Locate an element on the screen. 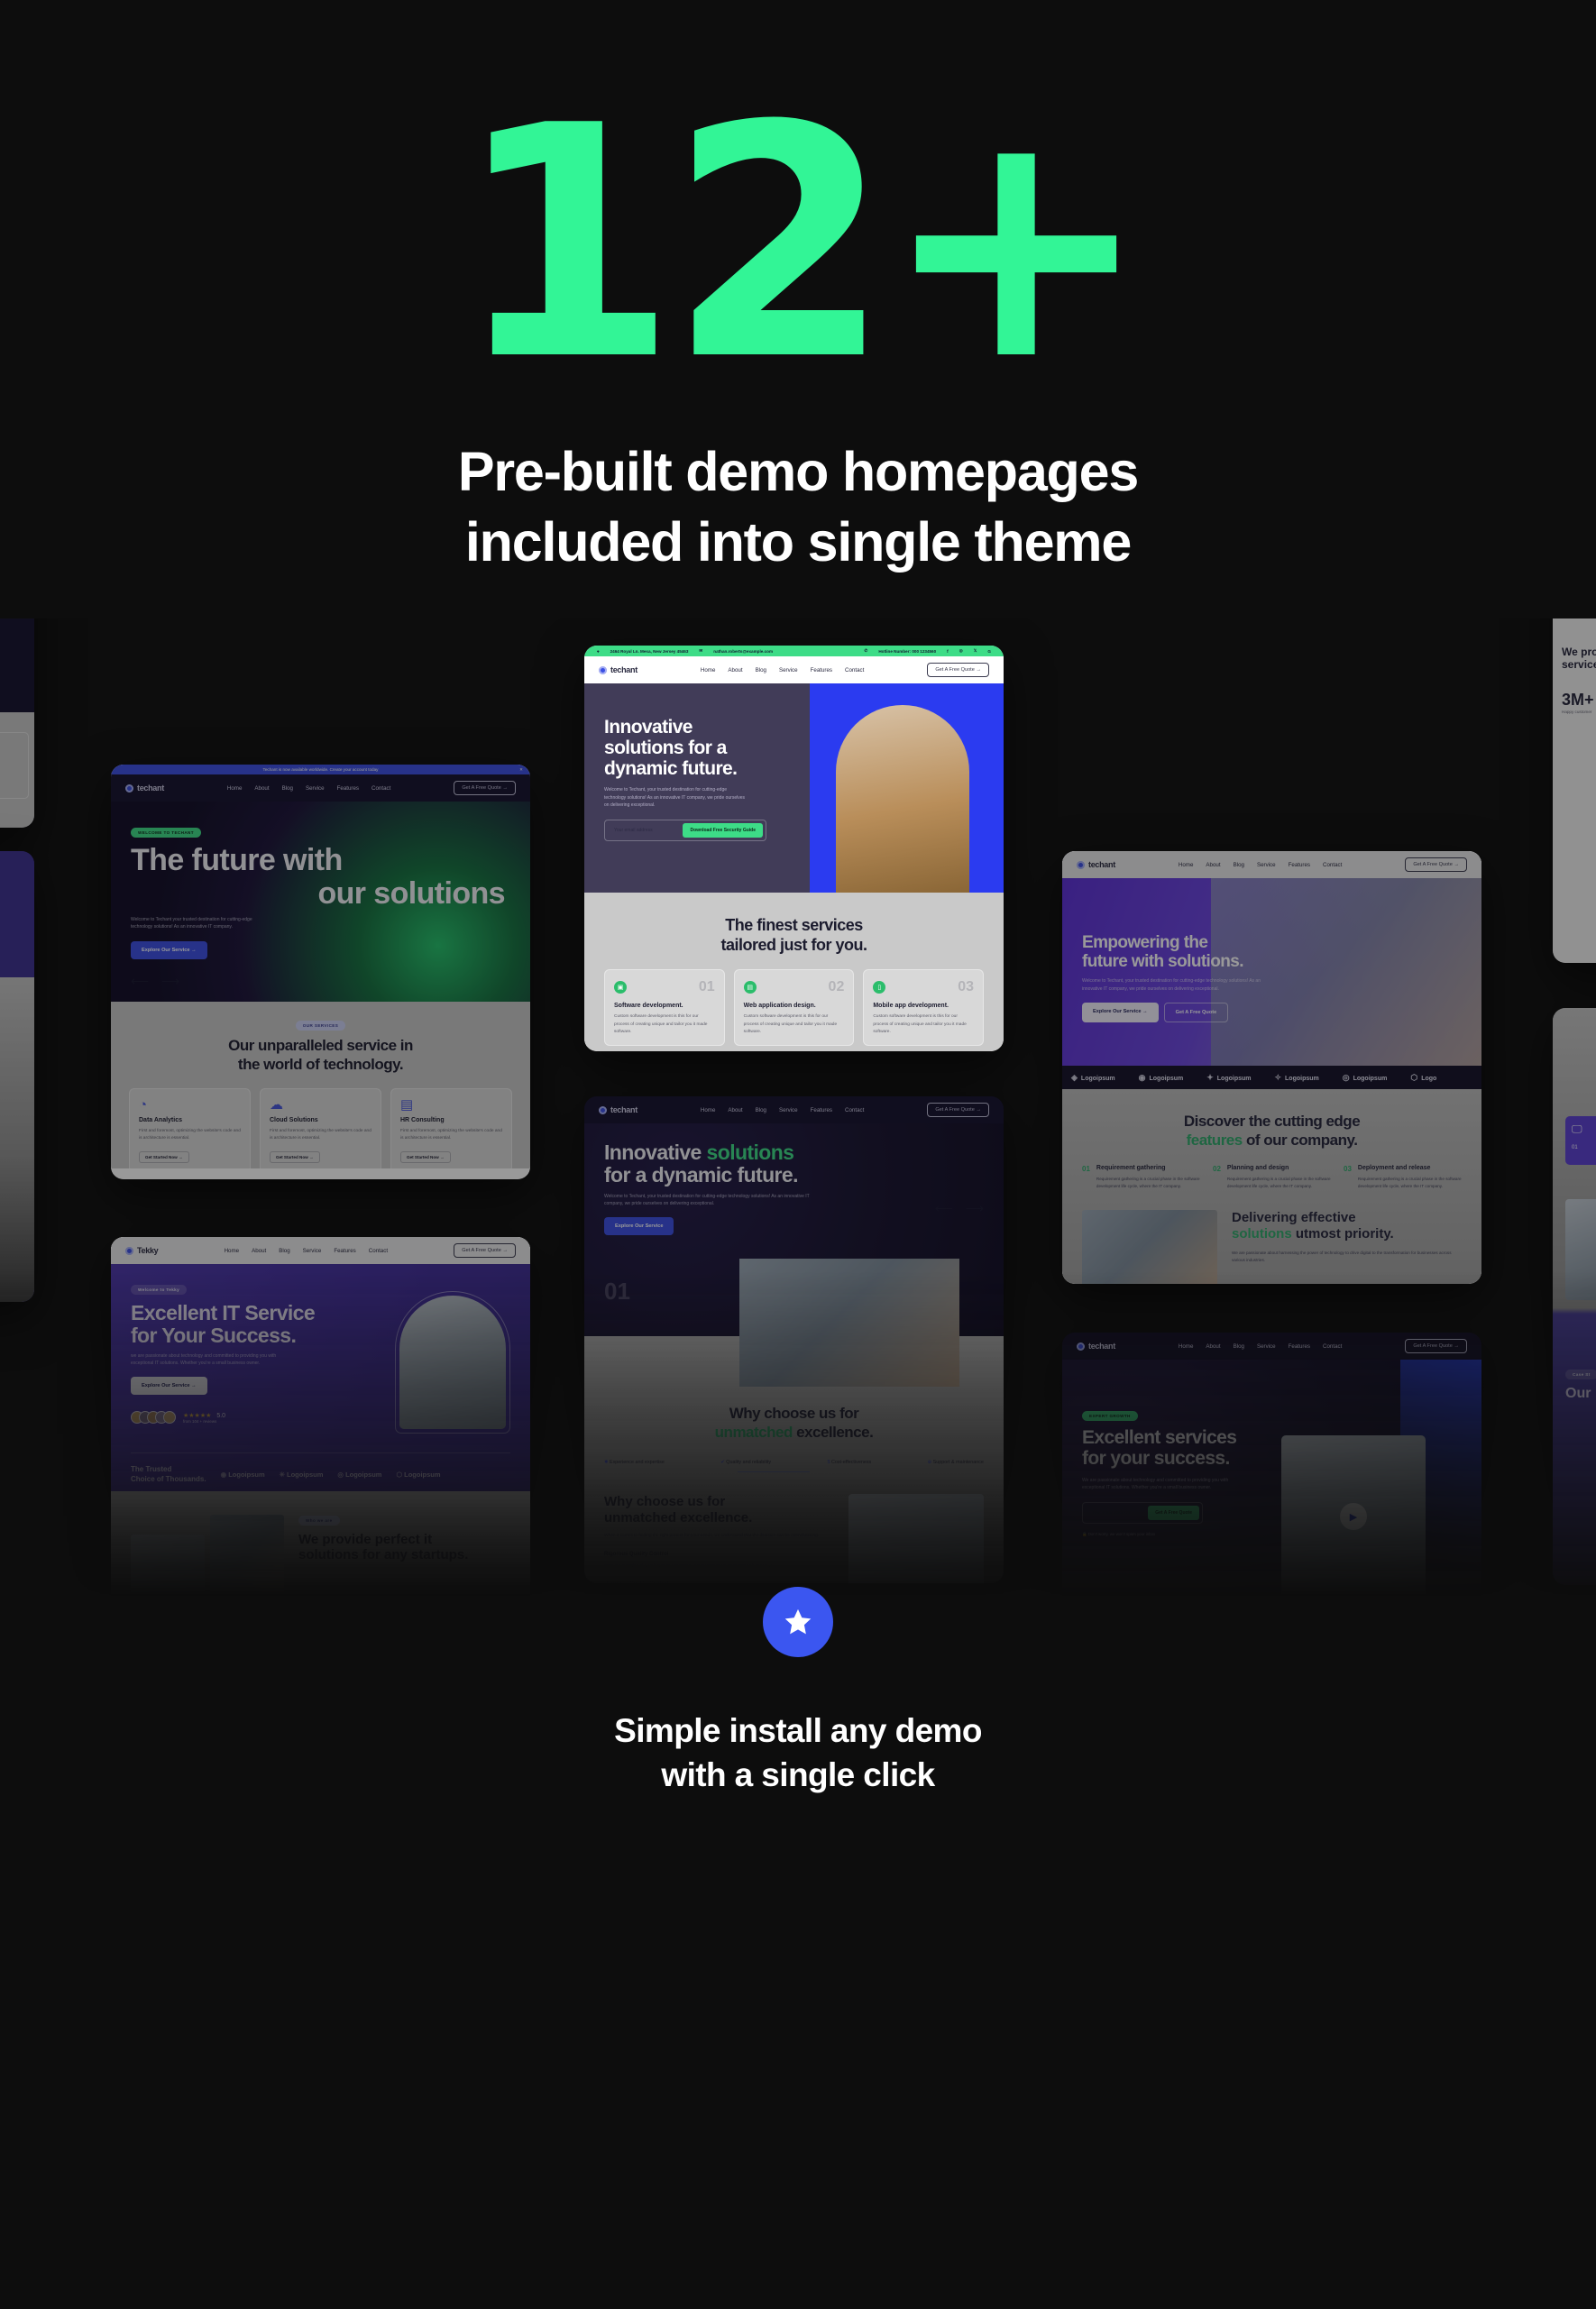  feature-tile: 🖵 01 is located at coordinates (1580, 1141).